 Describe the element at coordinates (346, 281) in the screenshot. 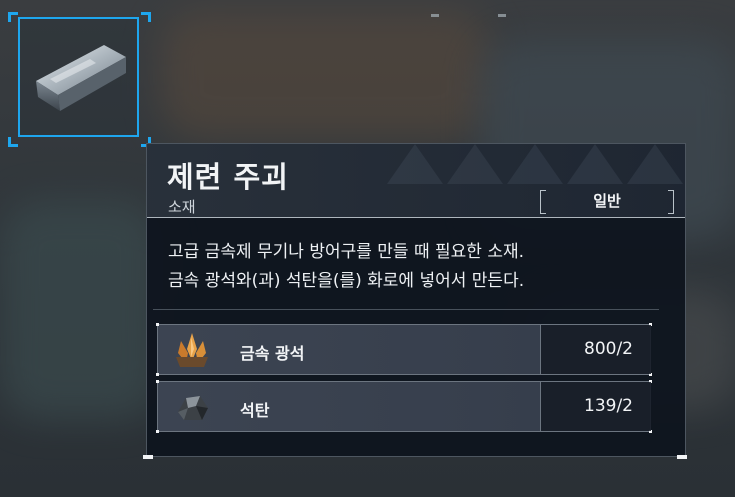

I see `description-line: 금속 광석와(과) 석탄을(를) 화로에 넣어서 만든다.` at that location.